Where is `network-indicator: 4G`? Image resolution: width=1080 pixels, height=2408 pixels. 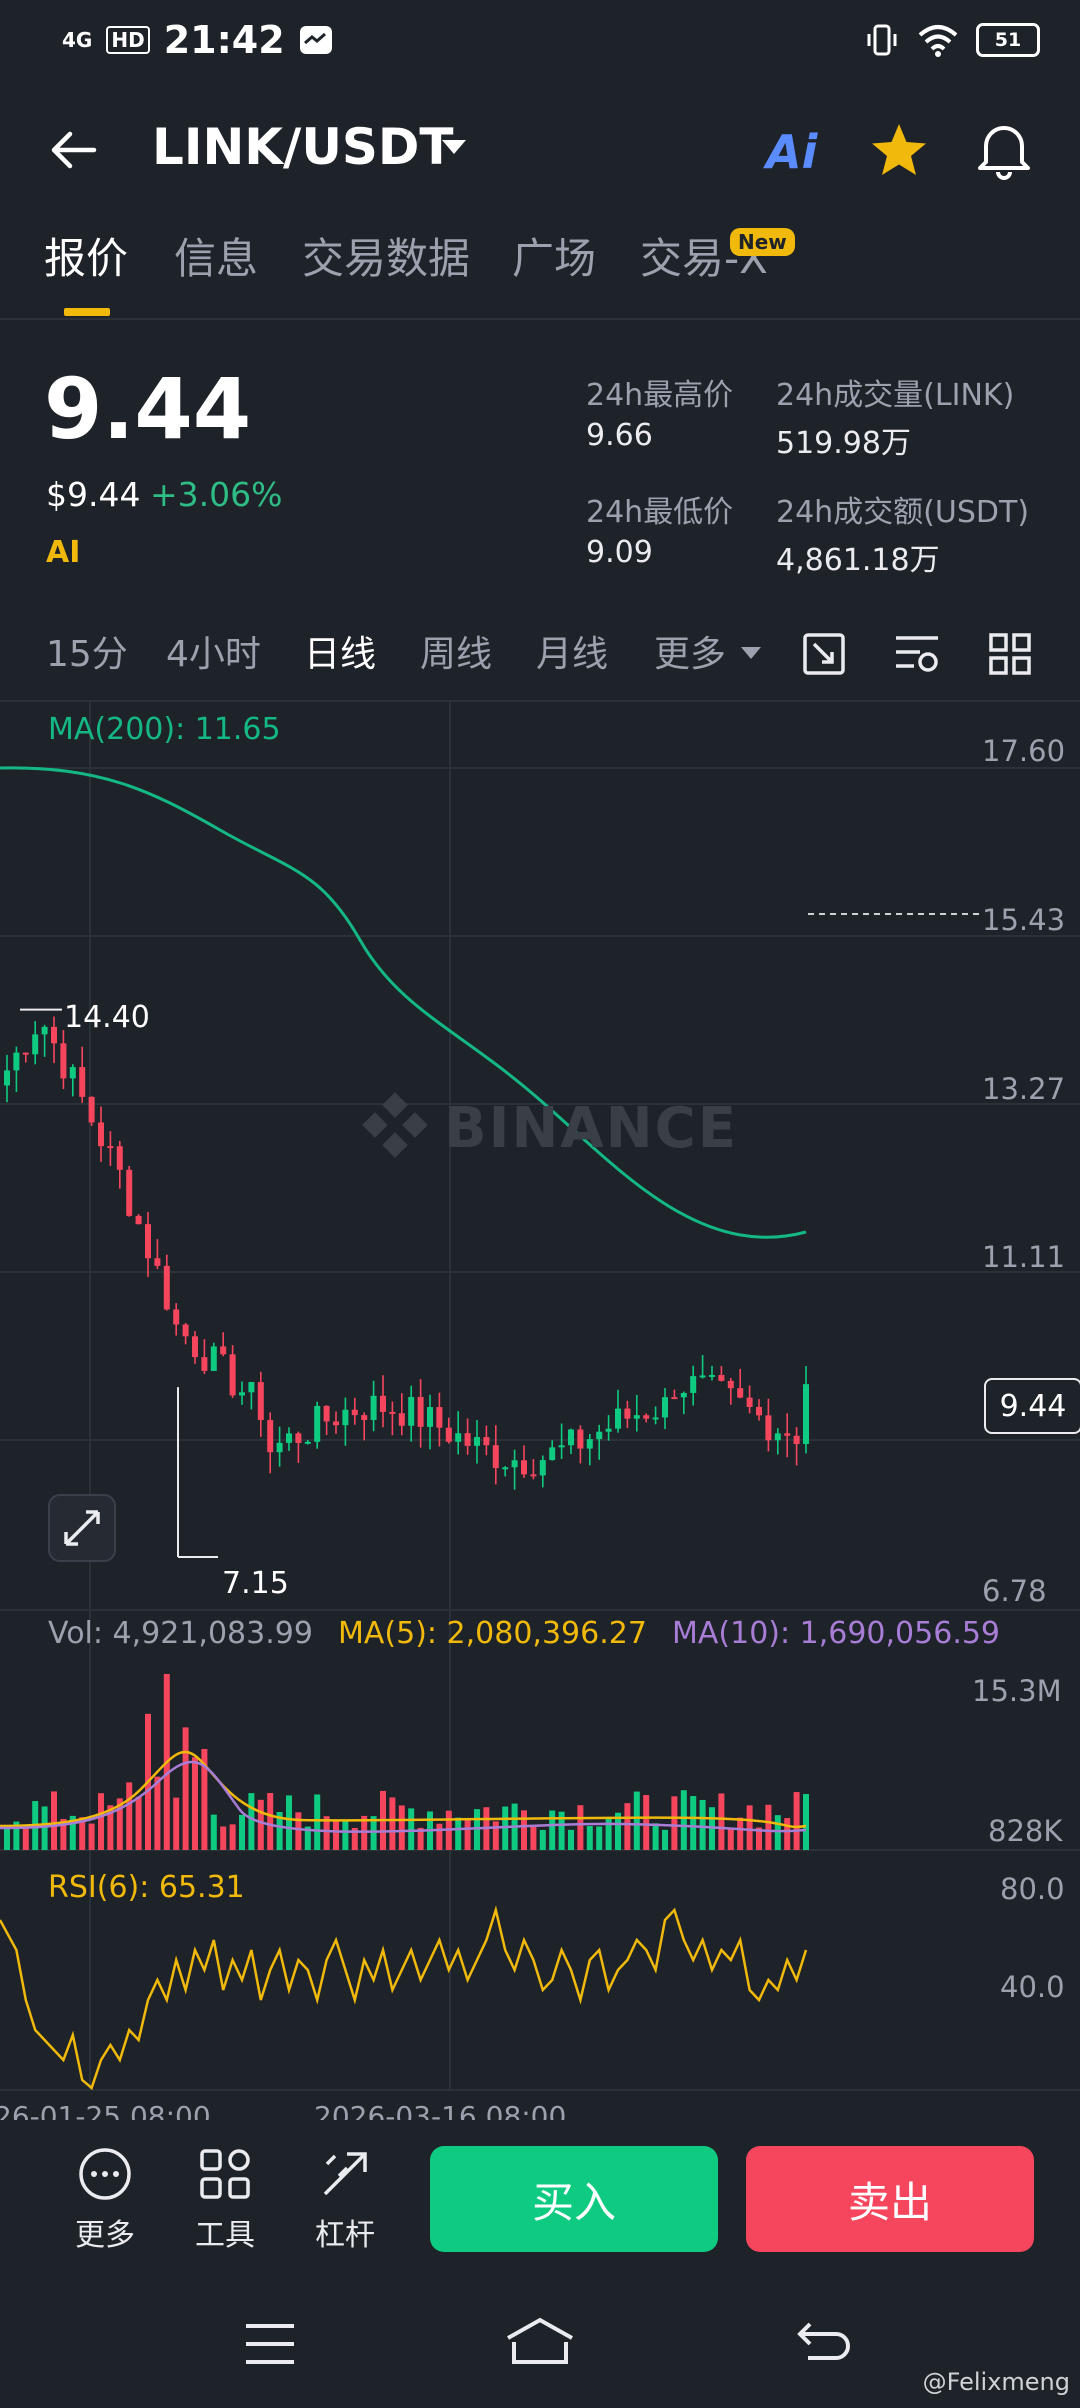
network-indicator: 4G is located at coordinates (77, 40).